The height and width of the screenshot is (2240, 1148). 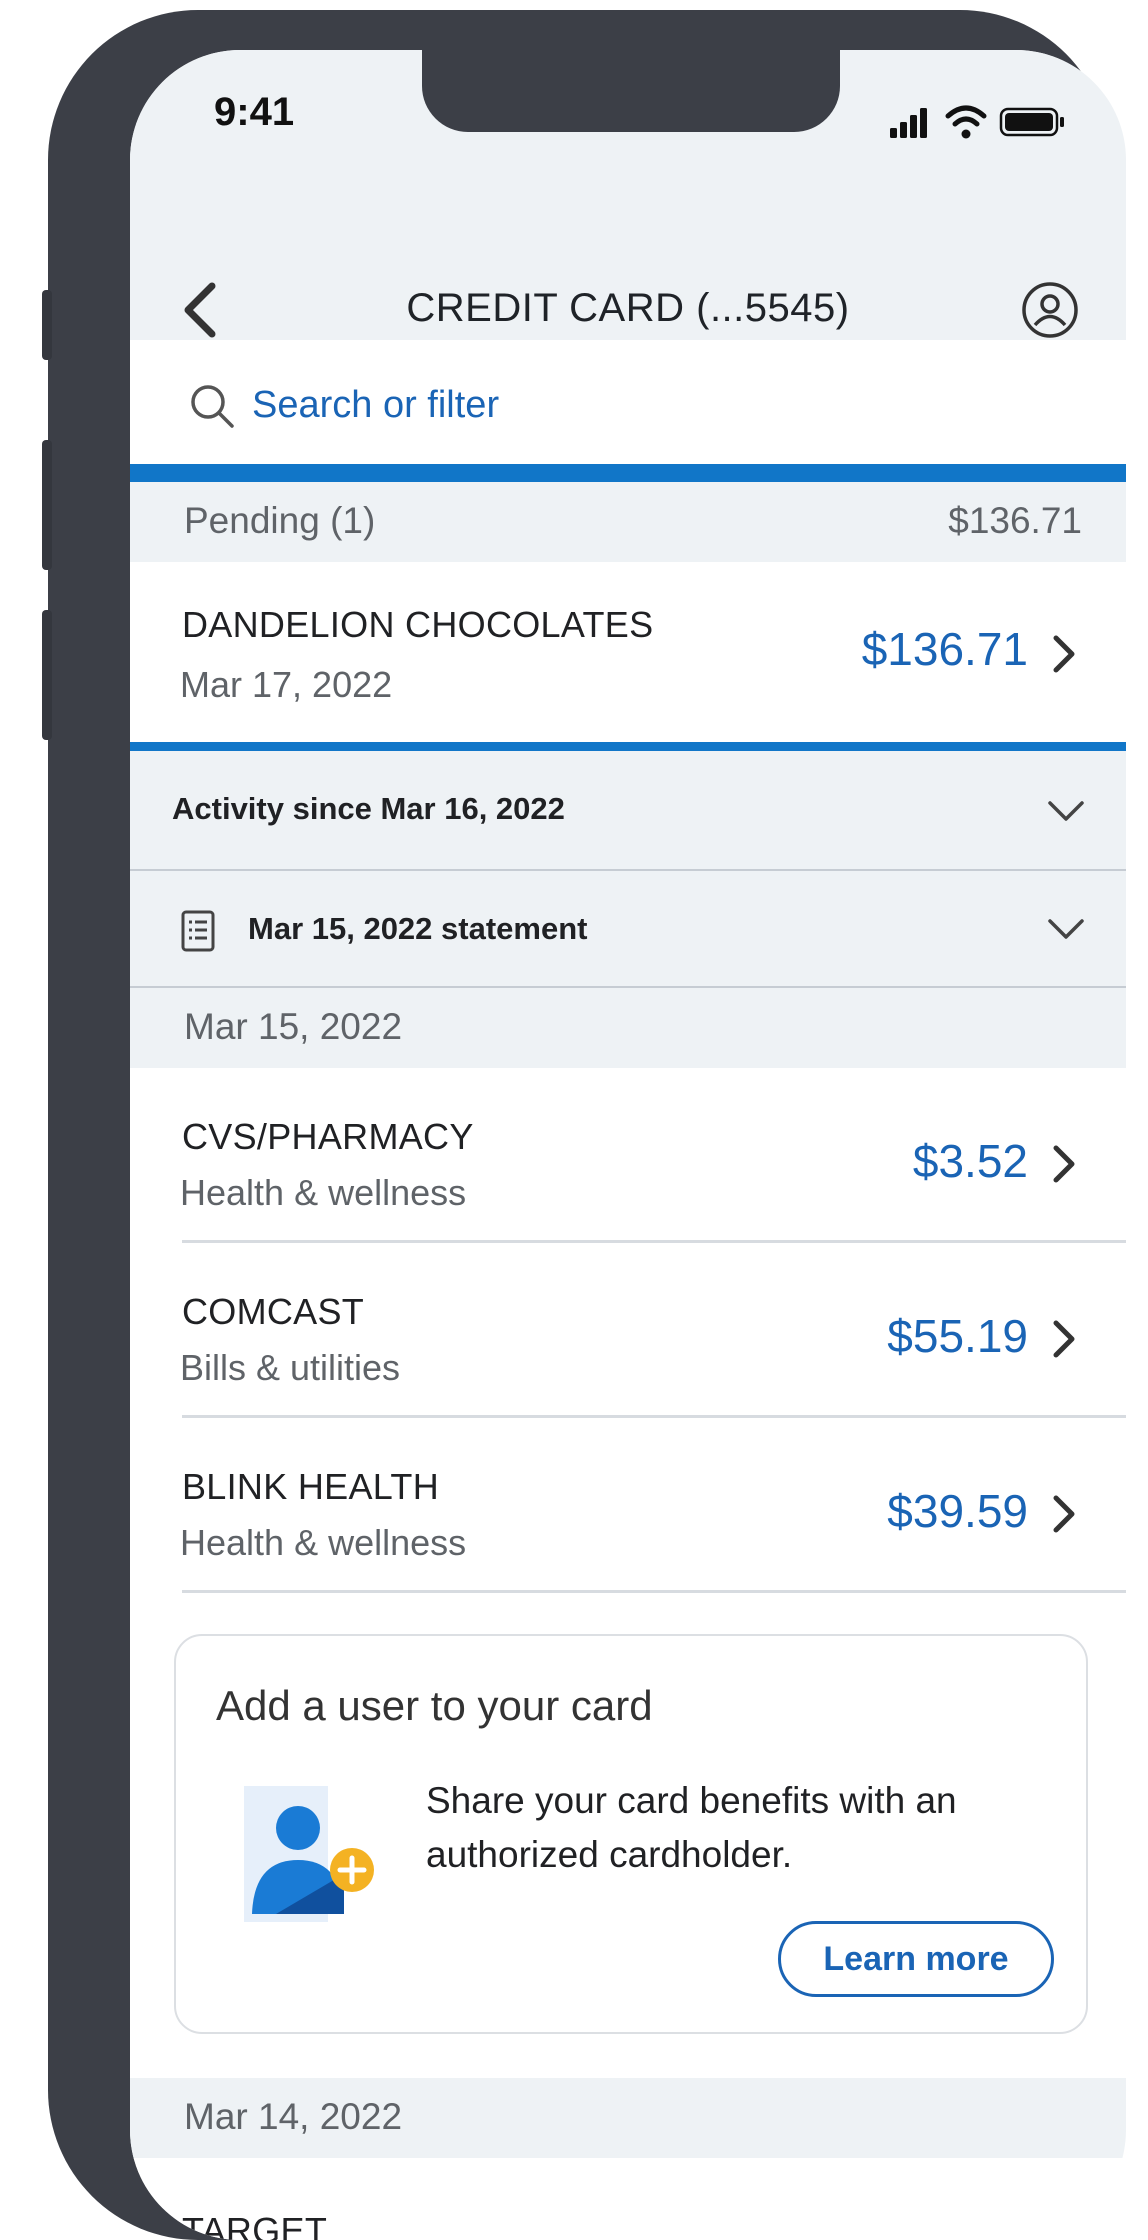 I want to click on date-header: Mar 14, 2022, so click(x=628, y=2118).